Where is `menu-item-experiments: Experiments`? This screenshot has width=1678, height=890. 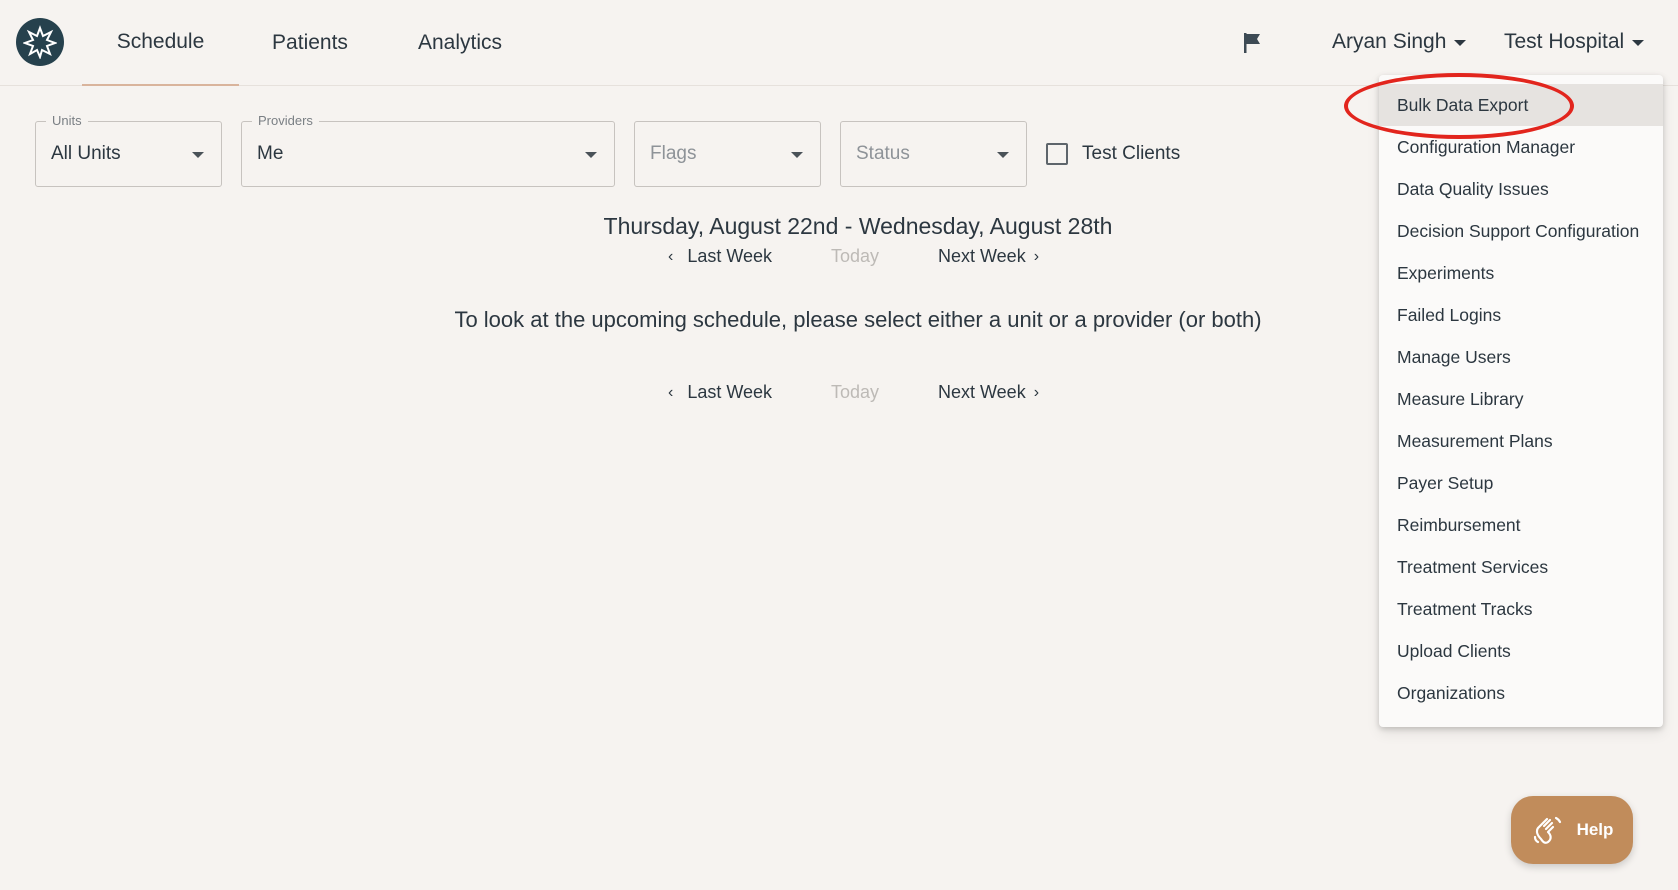 menu-item-experiments: Experiments is located at coordinates (1521, 273).